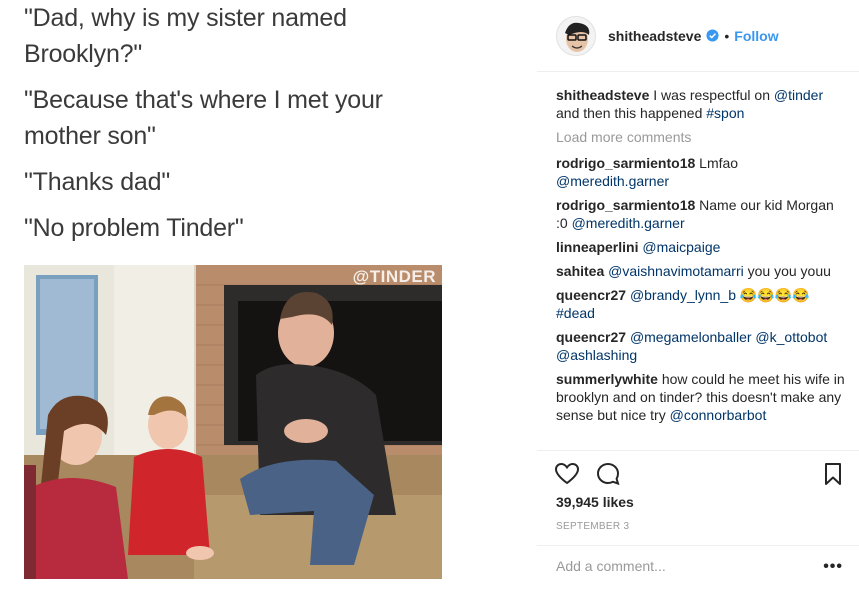  What do you see at coordinates (798, 95) in the screenshot?
I see `caption-mention: @tinder` at bounding box center [798, 95].